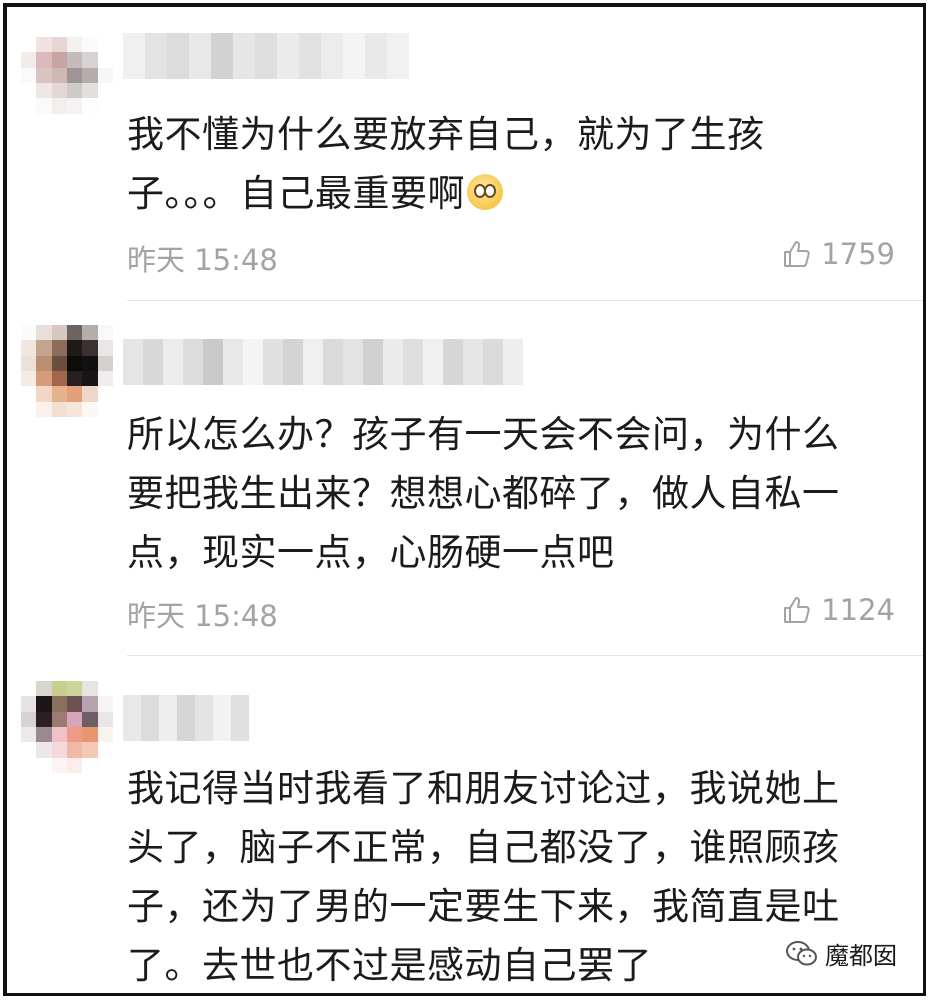 This screenshot has width=935, height=1005. I want to click on like-button: 1759, so click(838, 254).